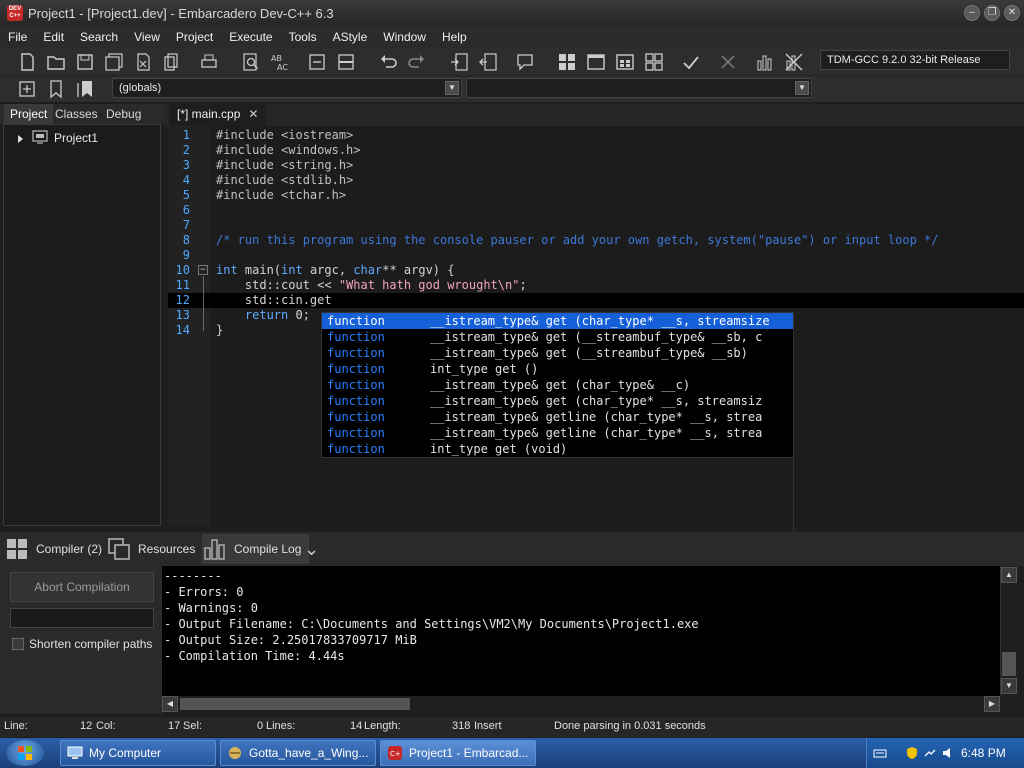 This screenshot has width=1024, height=768. Describe the element at coordinates (218, 115) in the screenshot. I see `tab-main-cpp: [*] main.cpp ✕` at that location.